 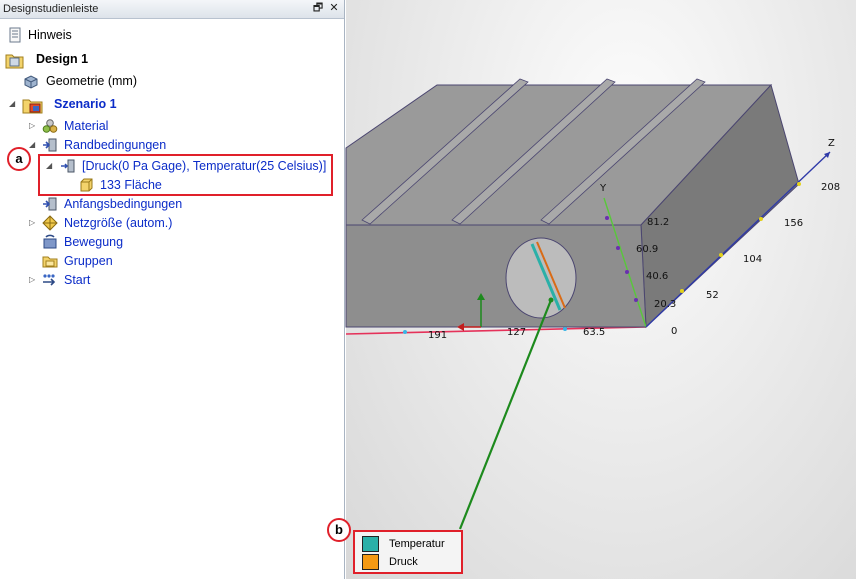 What do you see at coordinates (831, 143) in the screenshot?
I see `z-axis-label: Z` at bounding box center [831, 143].